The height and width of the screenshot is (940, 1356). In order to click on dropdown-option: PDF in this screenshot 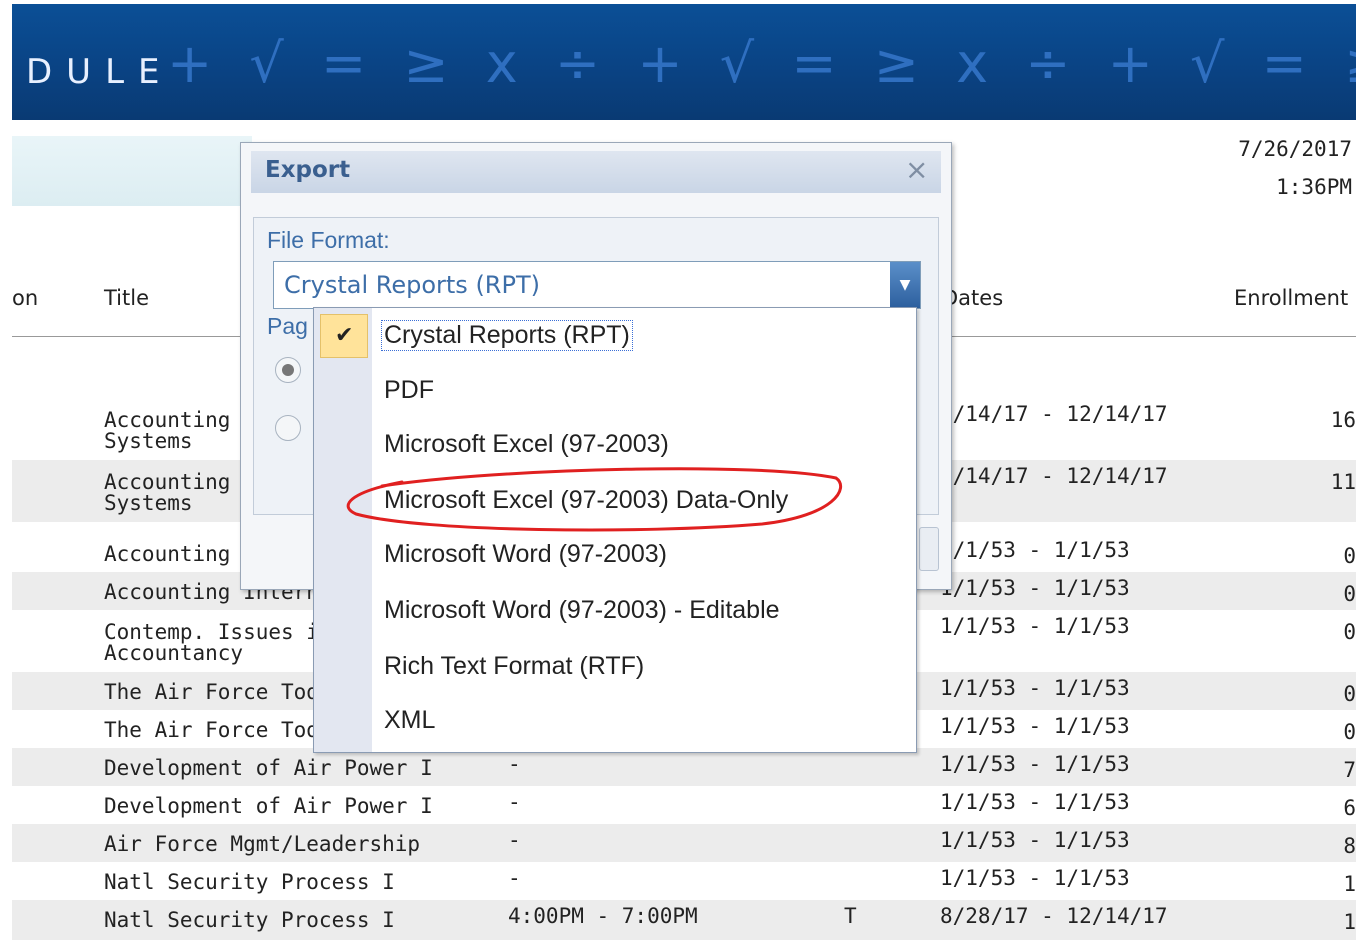, I will do `click(409, 390)`.